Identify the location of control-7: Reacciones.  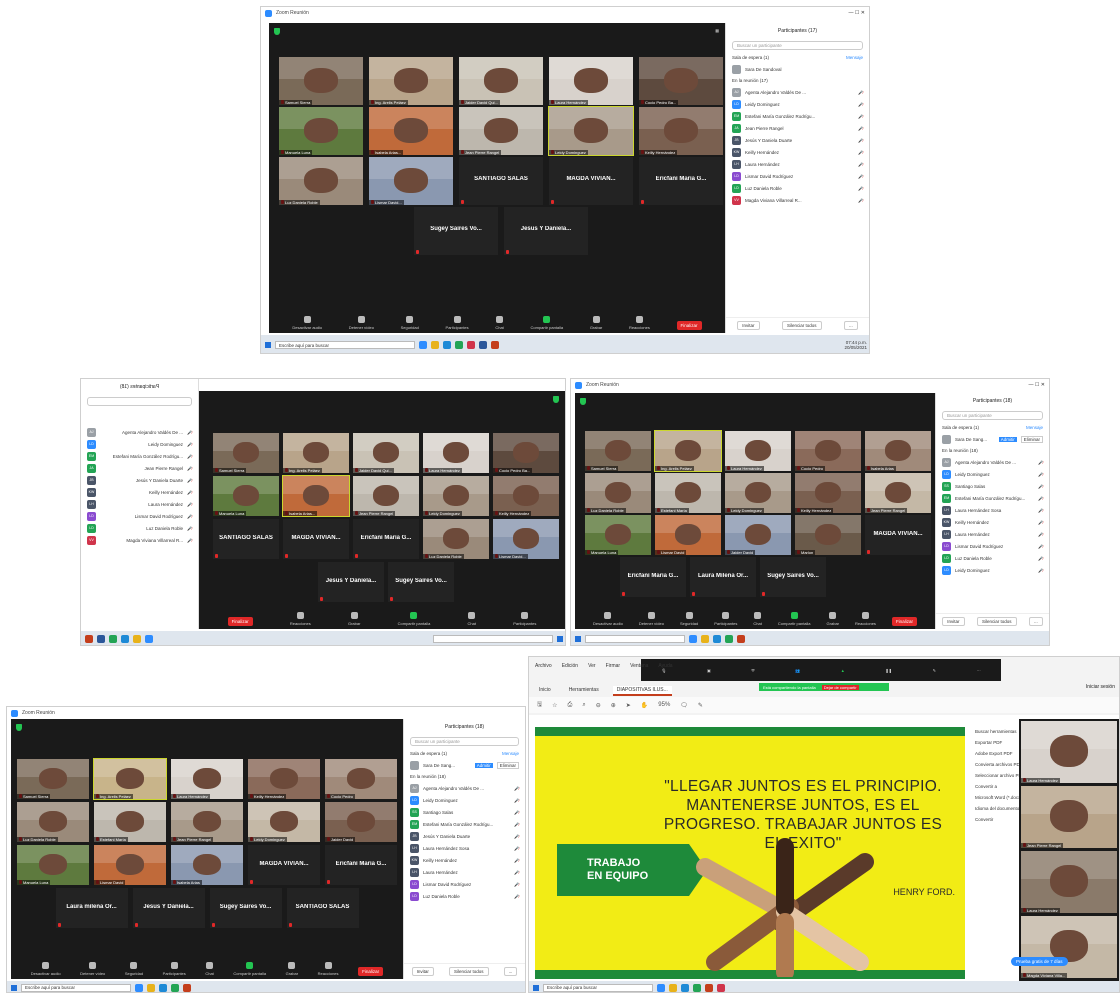
(328, 969).